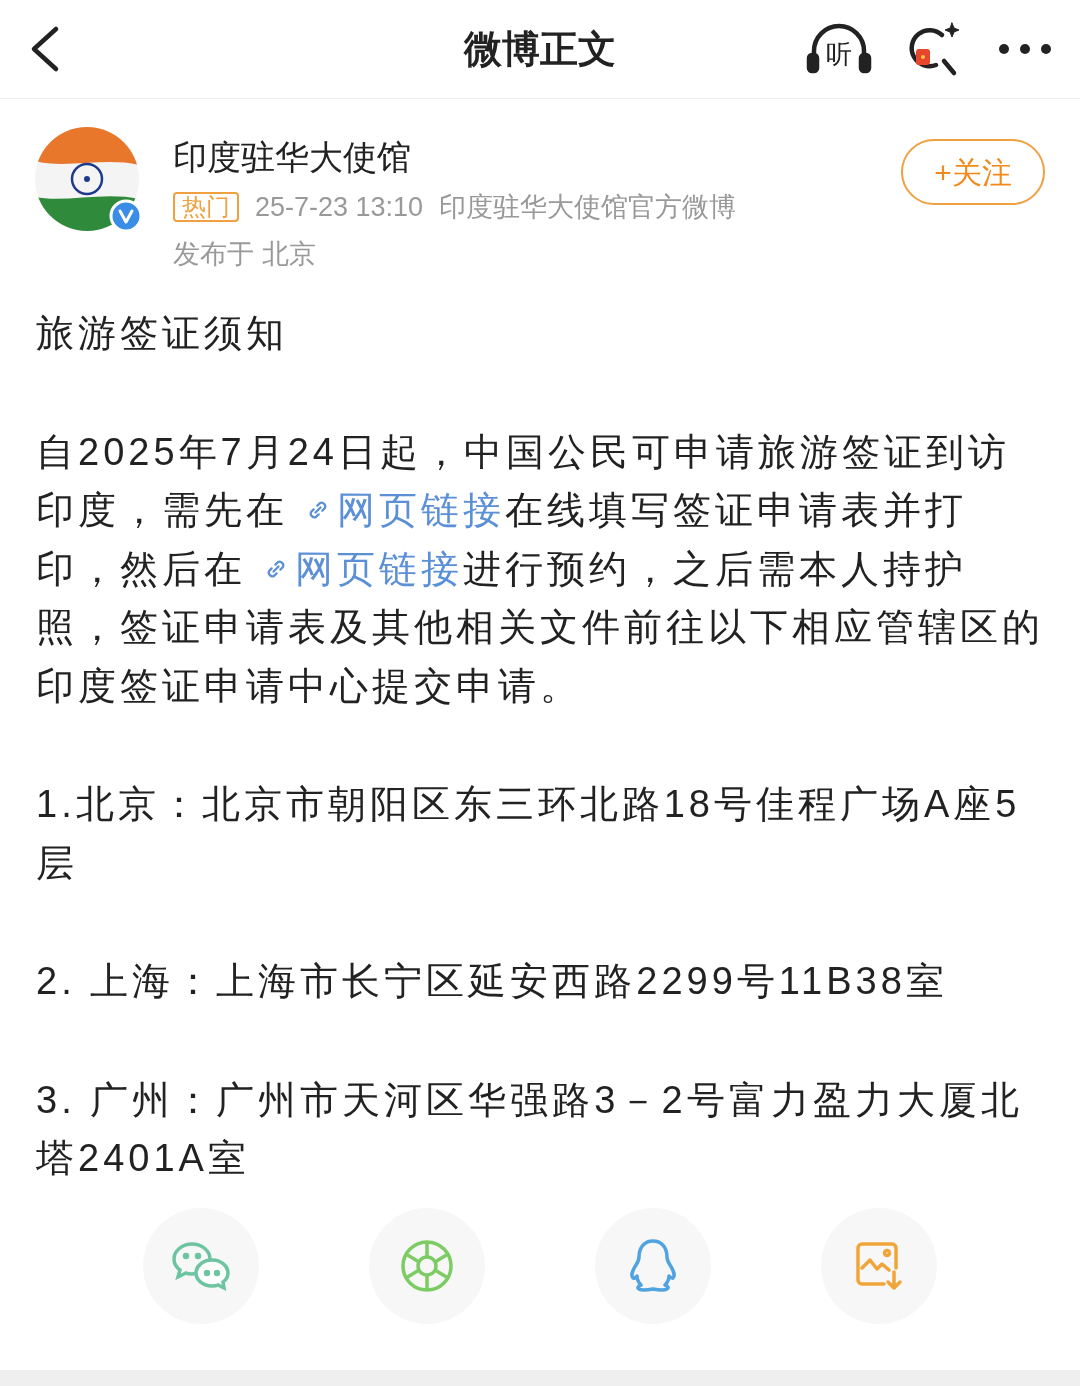 The height and width of the screenshot is (1386, 1080). Describe the element at coordinates (879, 1266) in the screenshot. I see `image-download-icon` at that location.